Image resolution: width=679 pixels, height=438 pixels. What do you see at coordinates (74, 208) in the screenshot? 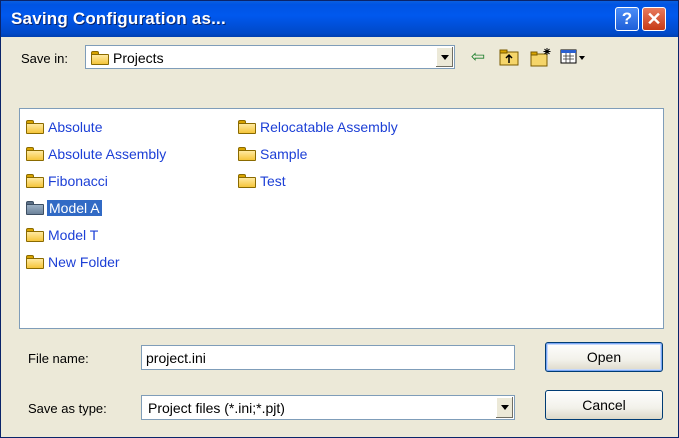
I see `folder-item-label: Model A` at bounding box center [74, 208].